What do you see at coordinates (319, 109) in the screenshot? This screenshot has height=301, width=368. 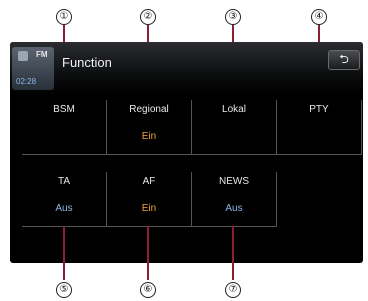 I see `pty-label: PTY` at bounding box center [319, 109].